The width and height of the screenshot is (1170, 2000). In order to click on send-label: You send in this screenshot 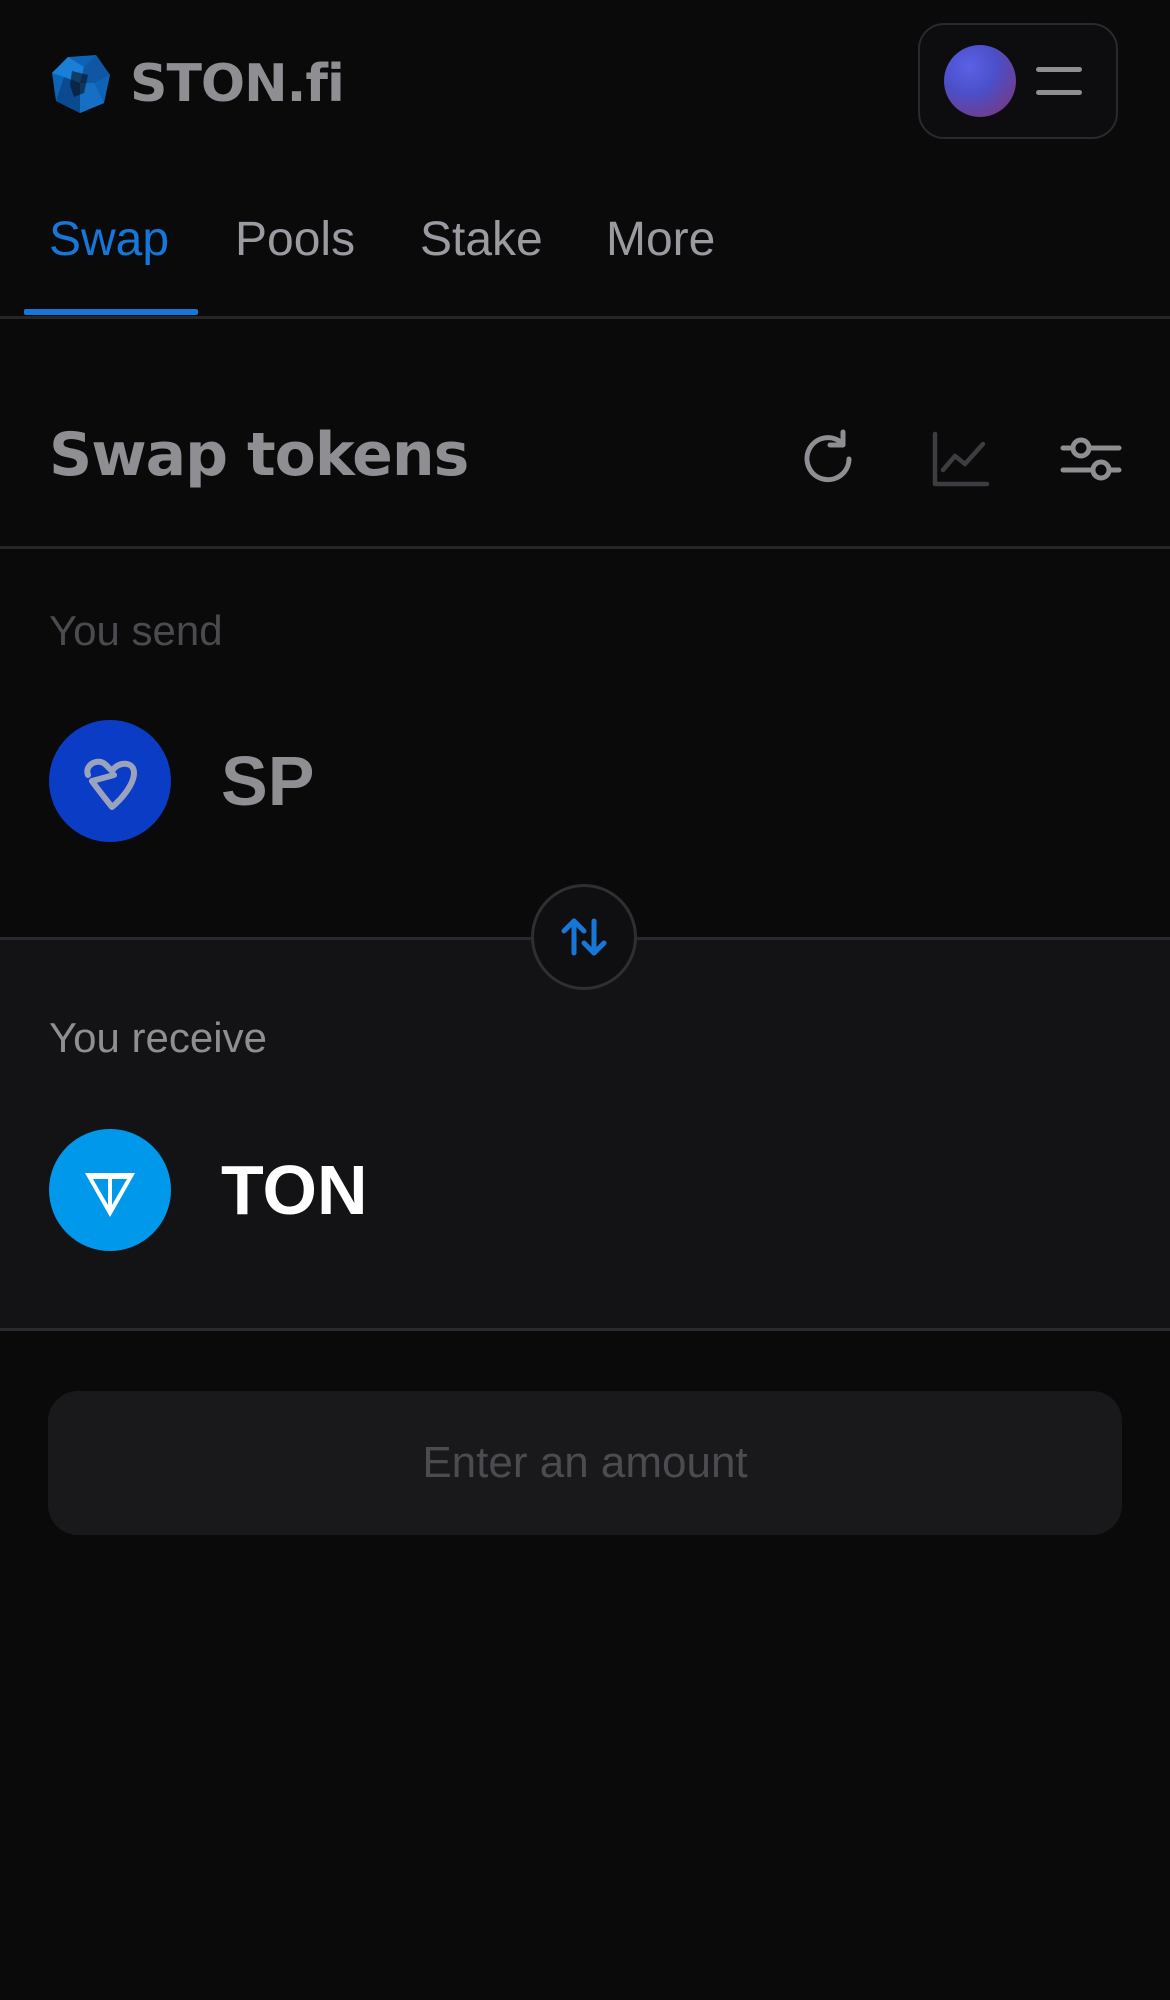, I will do `click(136, 630)`.